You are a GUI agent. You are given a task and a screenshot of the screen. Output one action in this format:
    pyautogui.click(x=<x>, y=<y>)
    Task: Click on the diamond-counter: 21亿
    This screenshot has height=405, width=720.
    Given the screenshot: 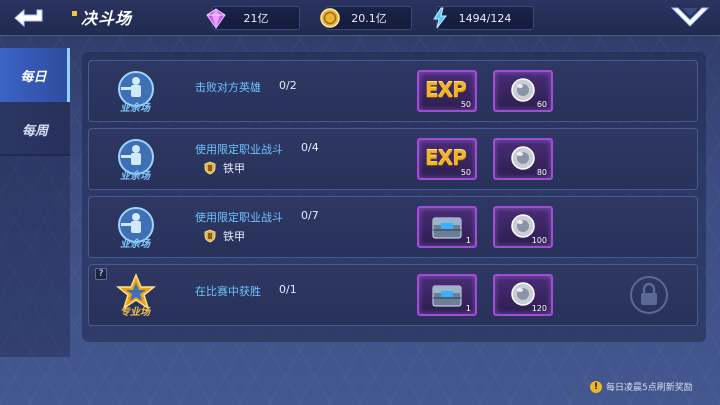 What is the action you would take?
    pyautogui.click(x=253, y=18)
    